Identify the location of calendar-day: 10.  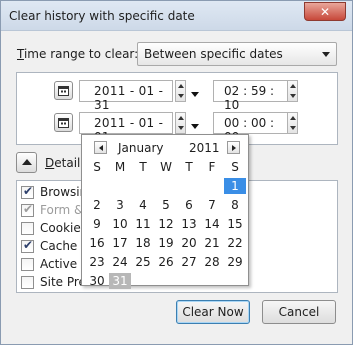
(120, 224).